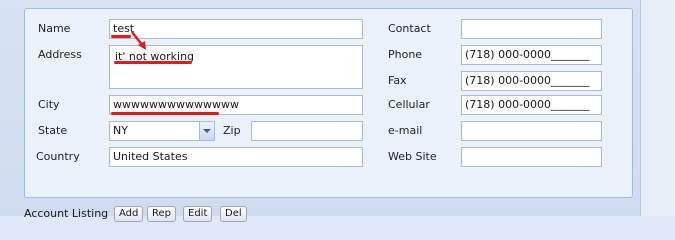  What do you see at coordinates (531, 131) in the screenshot?
I see `email-input` at bounding box center [531, 131].